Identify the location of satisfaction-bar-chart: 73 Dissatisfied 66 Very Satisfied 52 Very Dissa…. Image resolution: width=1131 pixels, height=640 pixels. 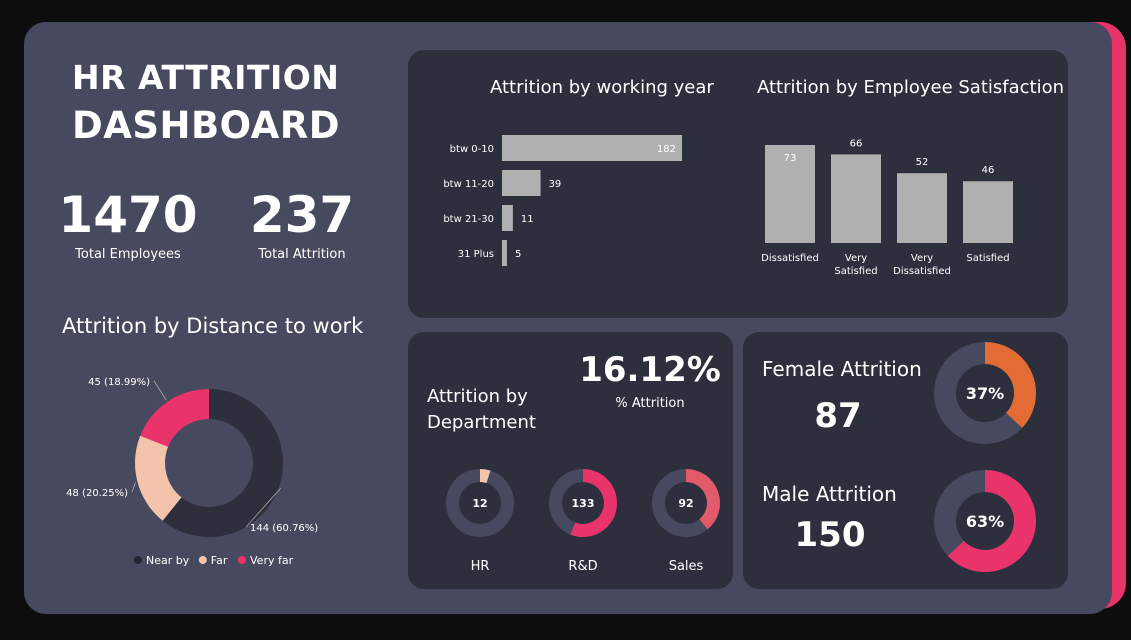
(887, 207).